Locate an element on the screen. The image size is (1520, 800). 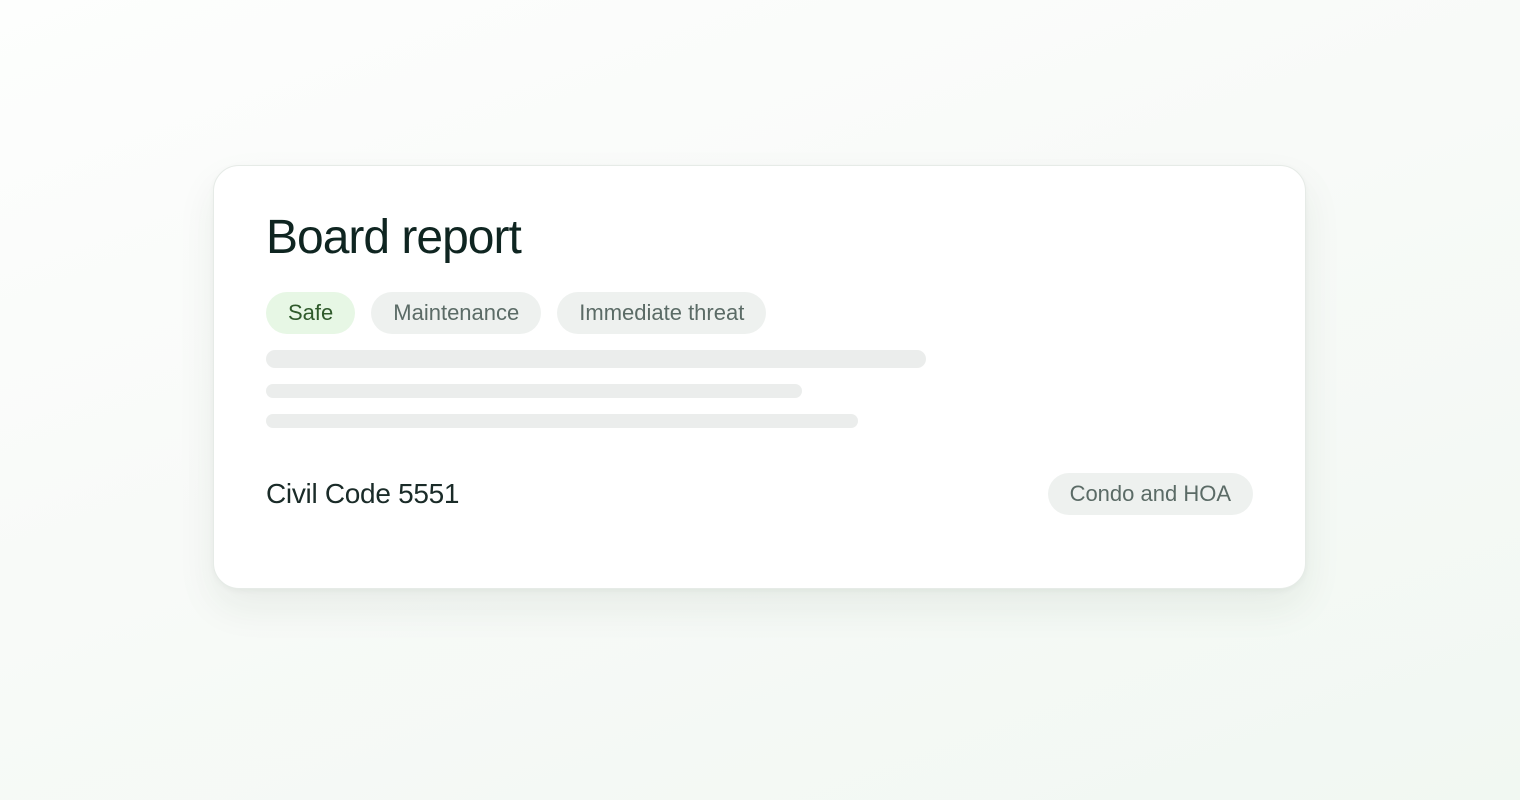
category-tag: Condo and HOA is located at coordinates (1150, 494).